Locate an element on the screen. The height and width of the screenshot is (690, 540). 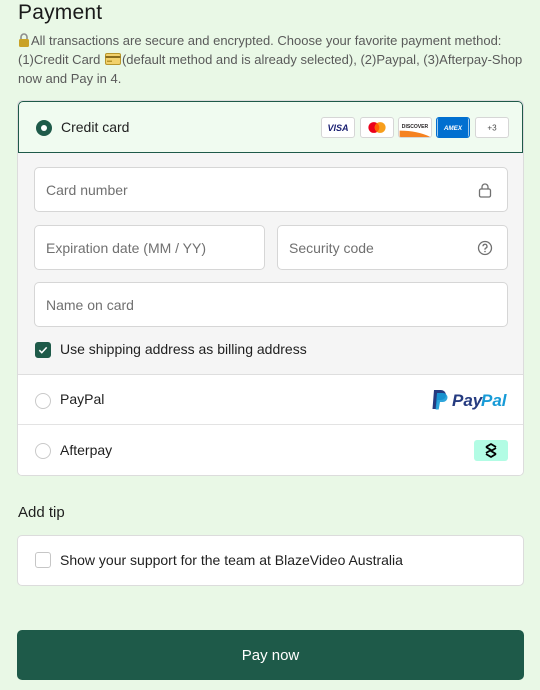
payment-option-afterpay: Afterpay is located at coordinates (270, 450).